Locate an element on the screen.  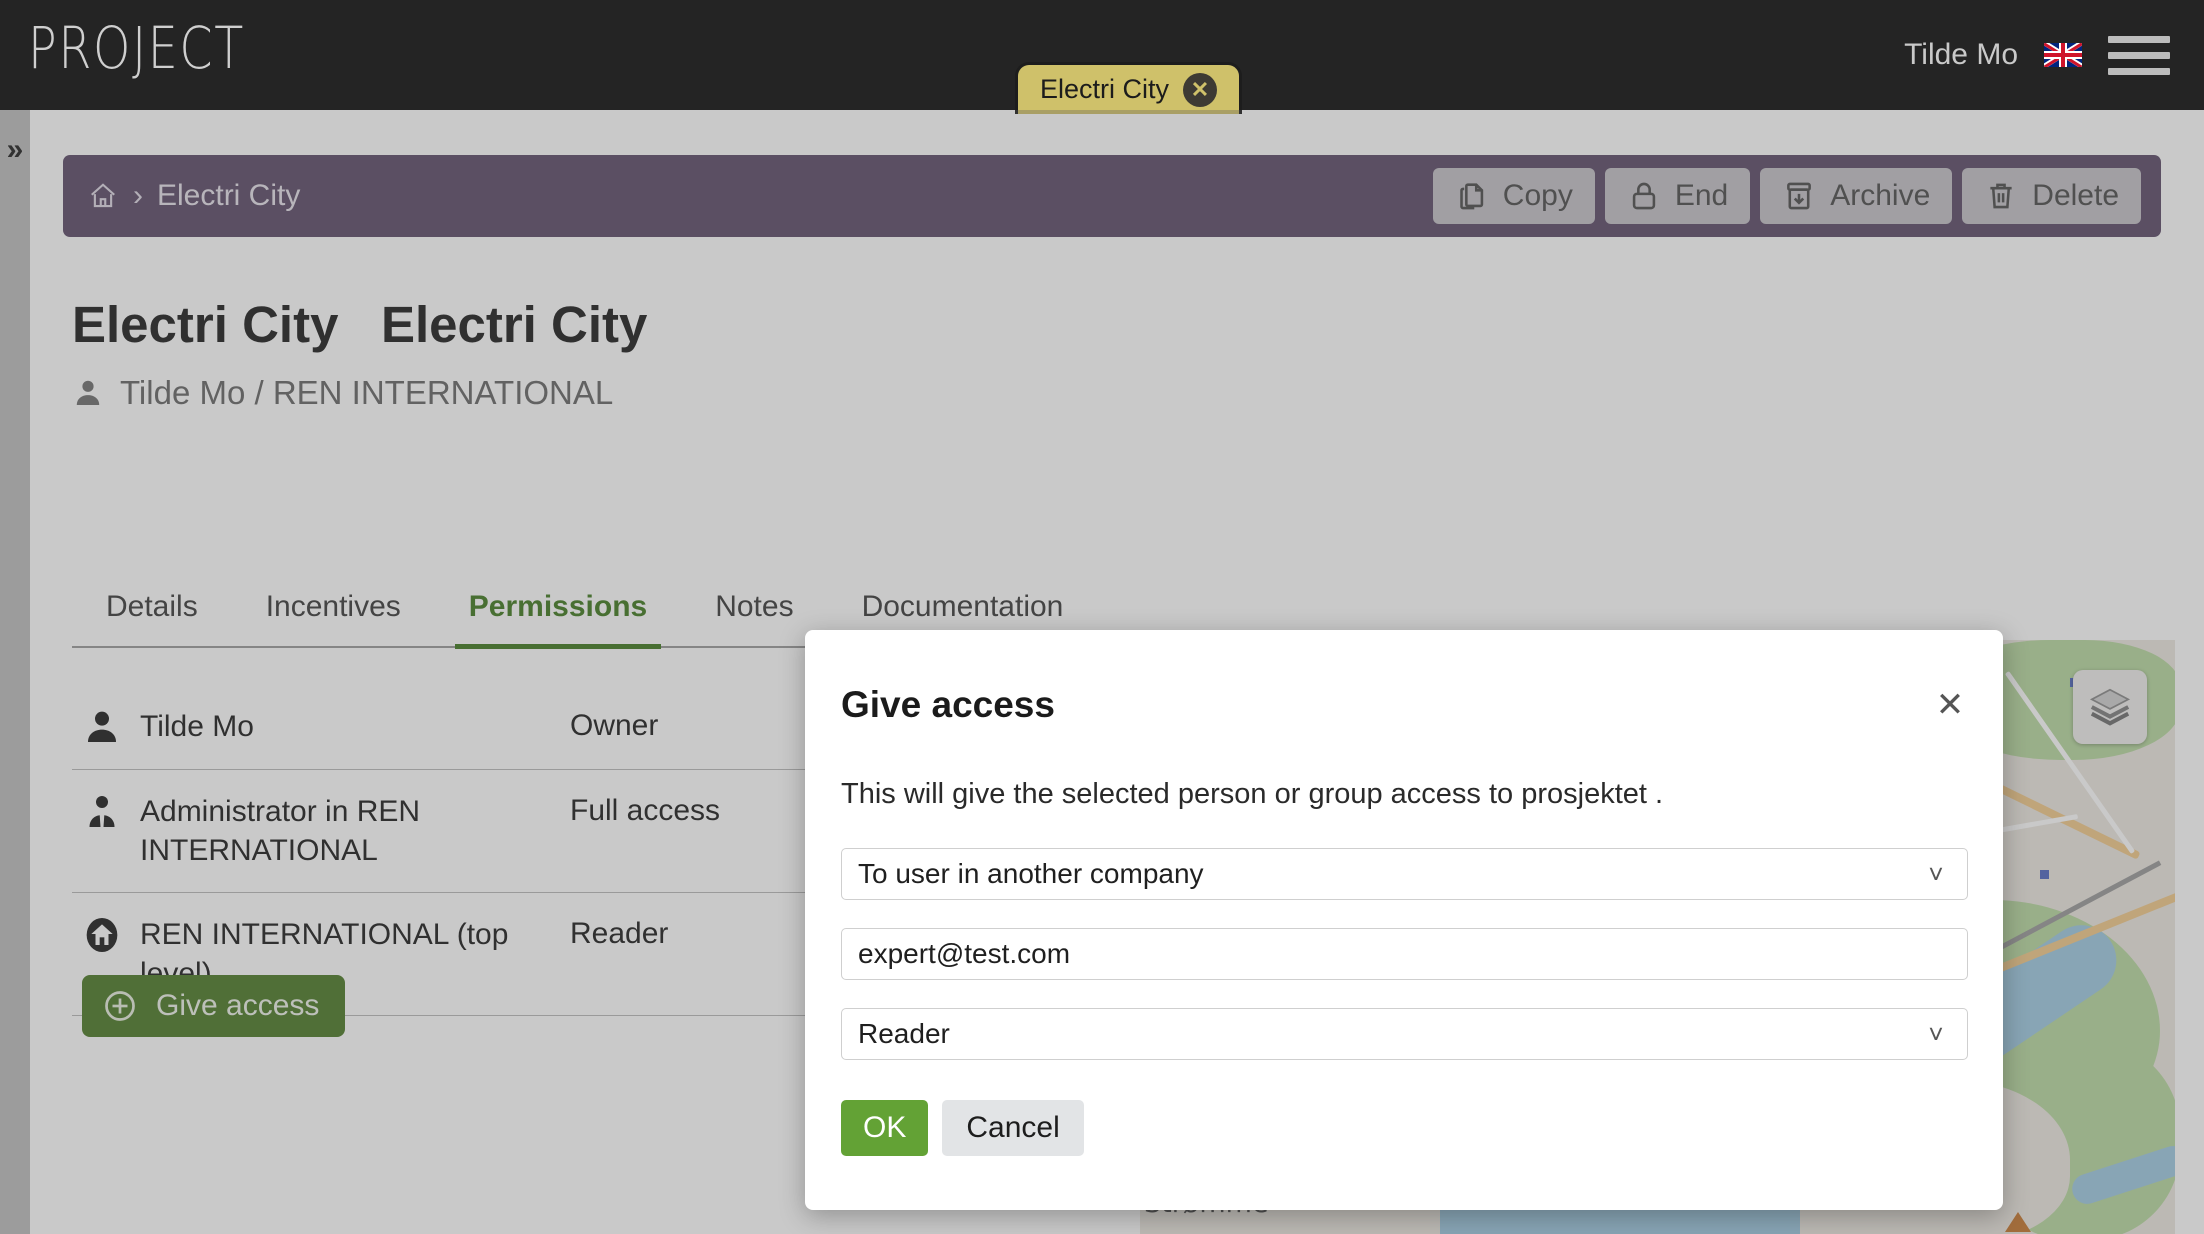
top-bar-right: Tilde Mo is located at coordinates (2037, 55).